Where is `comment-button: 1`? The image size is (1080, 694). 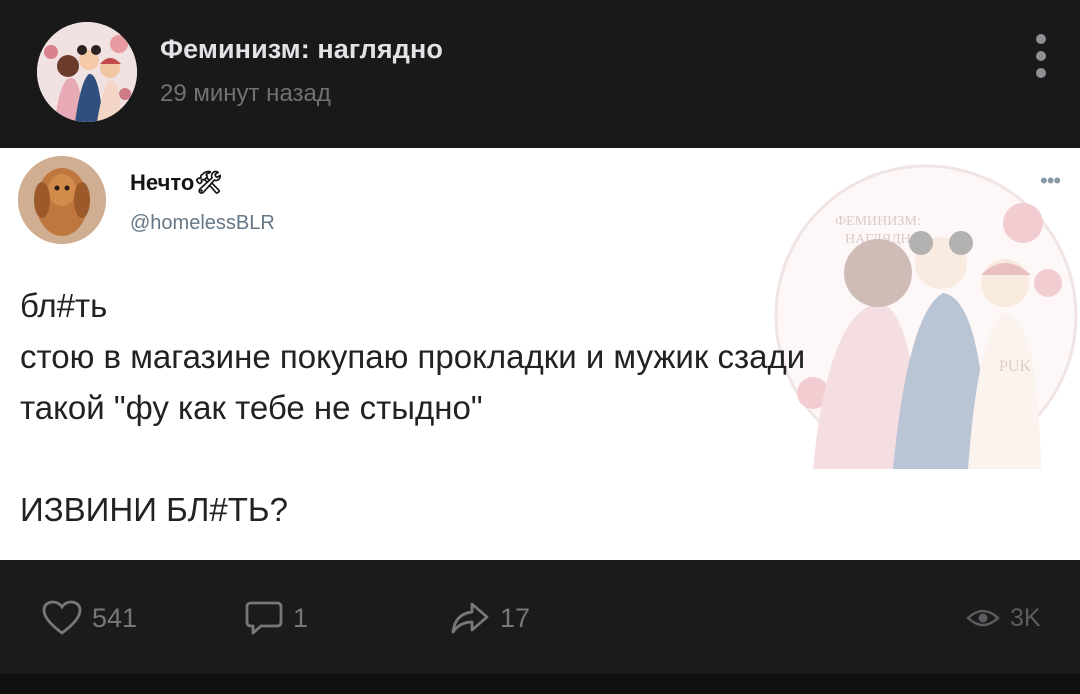 comment-button: 1 is located at coordinates (276, 618).